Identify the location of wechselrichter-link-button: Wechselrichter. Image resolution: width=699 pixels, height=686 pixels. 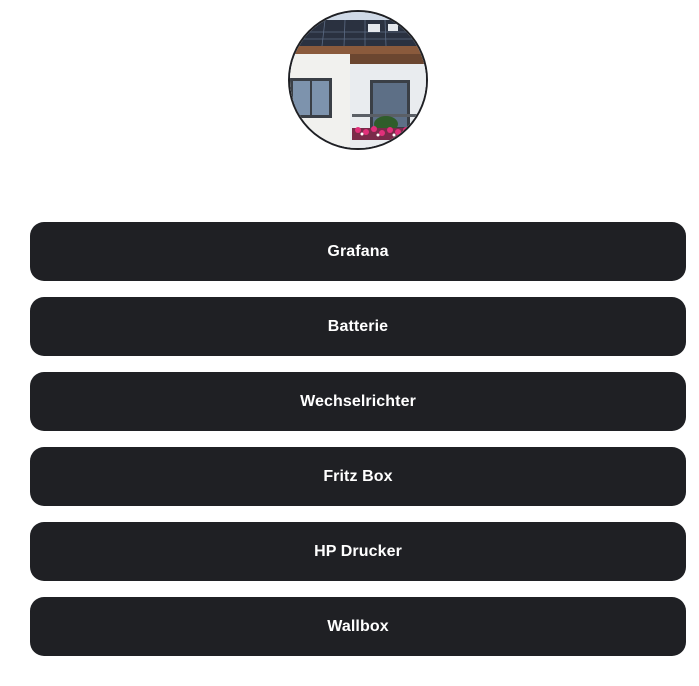
(358, 401).